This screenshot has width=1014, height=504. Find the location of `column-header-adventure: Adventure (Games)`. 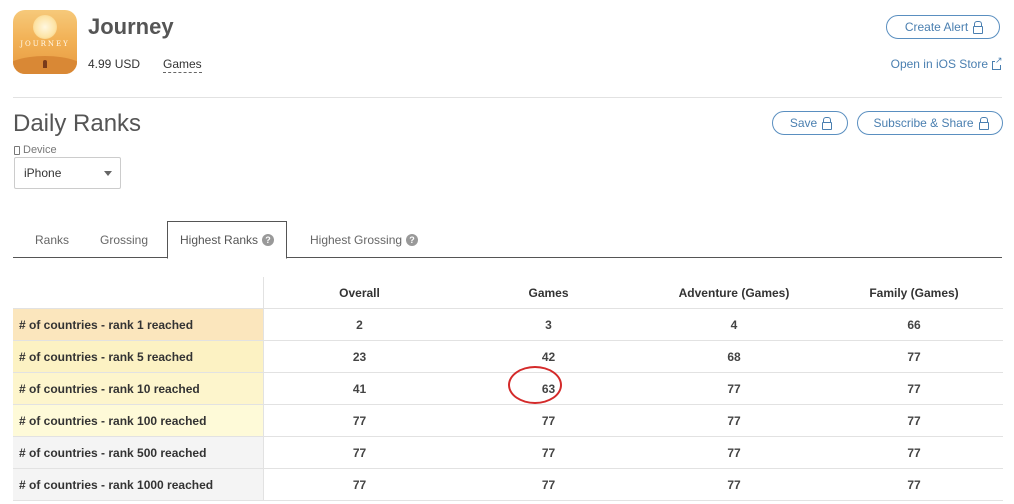

column-header-adventure: Adventure (Games) is located at coordinates (734, 292).